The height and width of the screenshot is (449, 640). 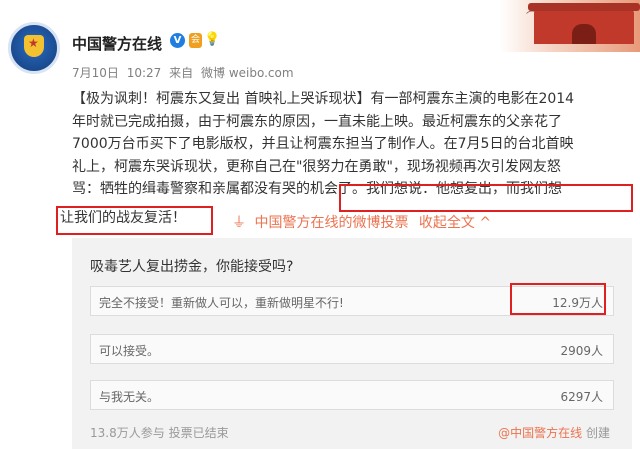 I want to click on highlight-box-count, so click(x=558, y=299).